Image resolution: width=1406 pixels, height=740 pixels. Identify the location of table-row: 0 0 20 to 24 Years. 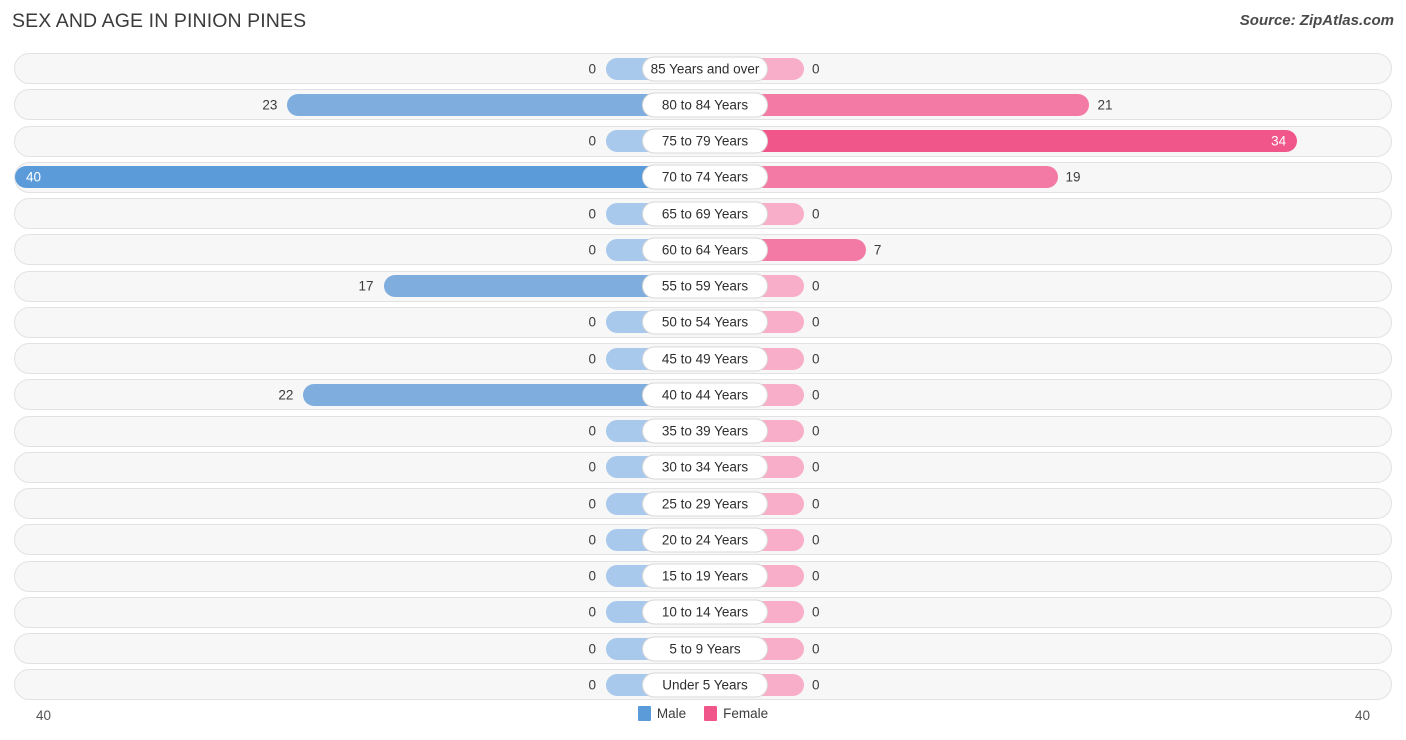
(703, 540).